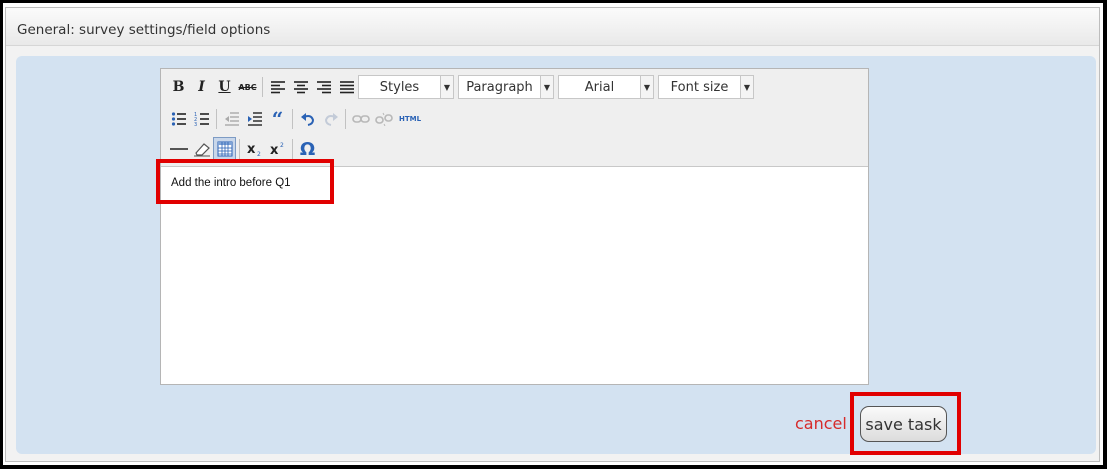  I want to click on unlink-icon, so click(383, 119).